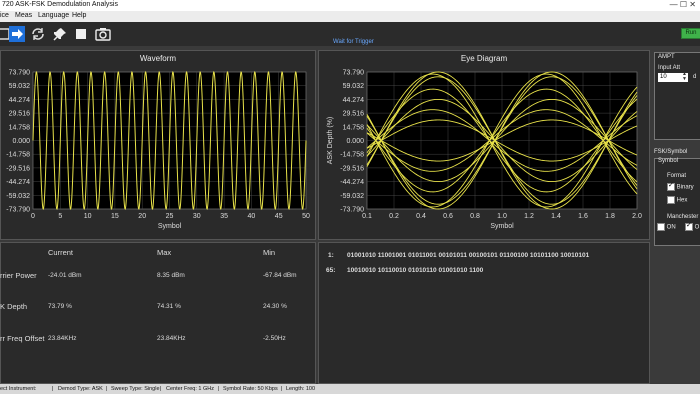  I want to click on format-label: Format, so click(677, 176).